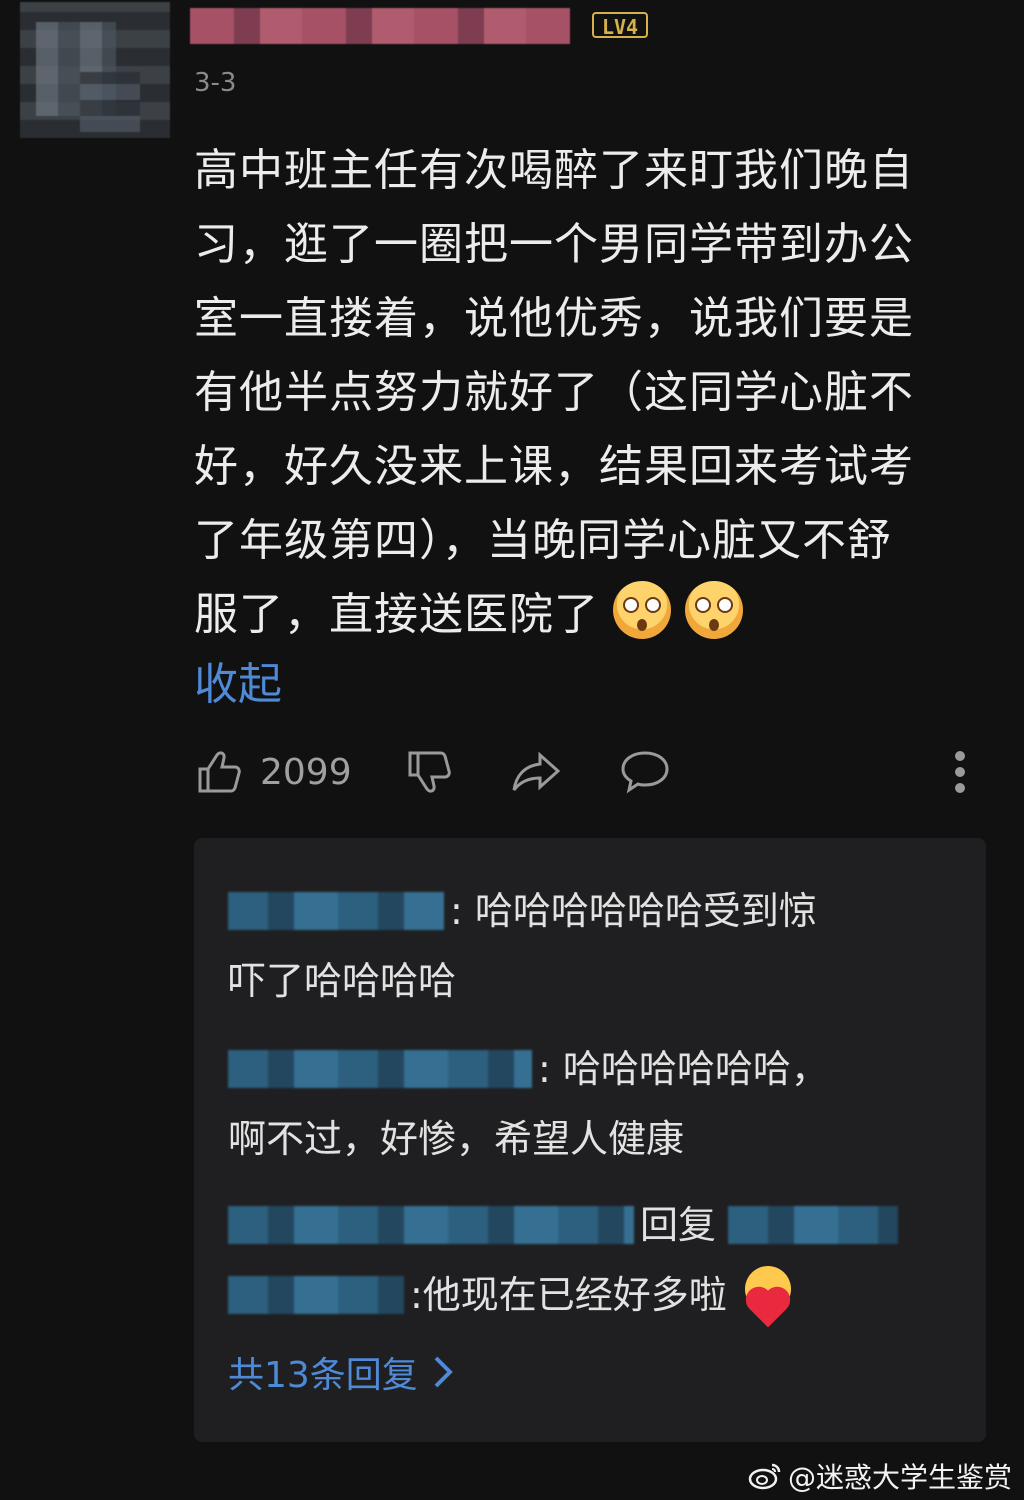 The width and height of the screenshot is (1024, 1500). I want to click on more-vertical-icon, so click(960, 772).